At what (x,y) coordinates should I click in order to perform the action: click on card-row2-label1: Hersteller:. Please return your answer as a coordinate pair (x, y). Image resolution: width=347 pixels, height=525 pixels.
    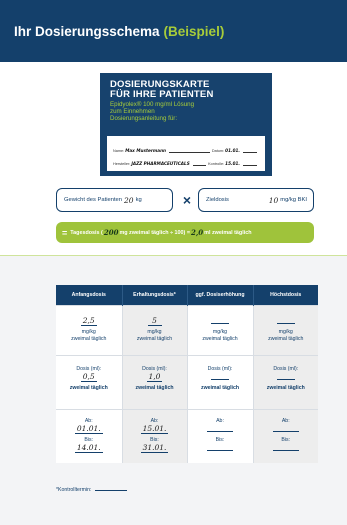
    Looking at the image, I should click on (122, 164).